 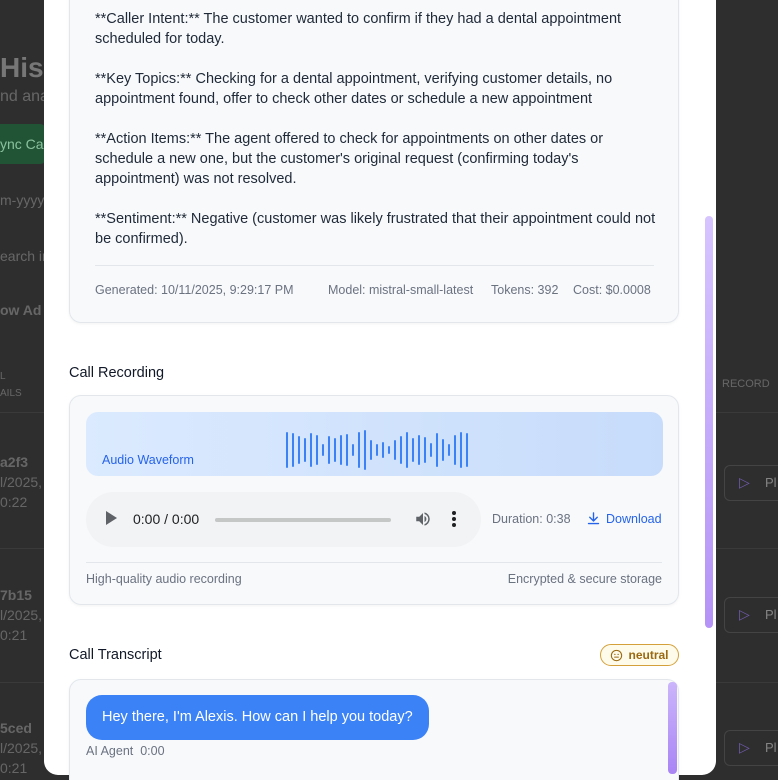 What do you see at coordinates (374, 265) in the screenshot?
I see `summary-divider` at bounding box center [374, 265].